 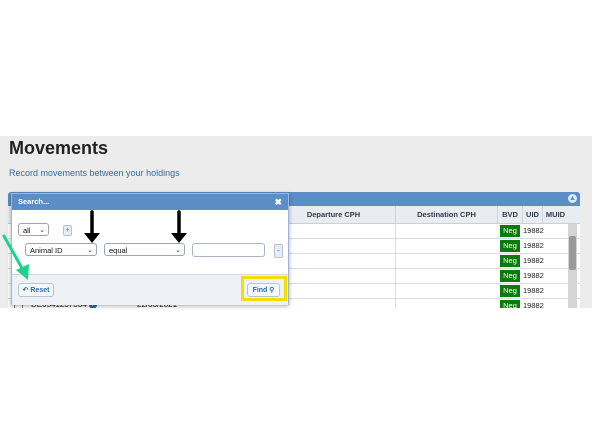 What do you see at coordinates (94, 245) in the screenshot?
I see `annotation-overlay` at bounding box center [94, 245].